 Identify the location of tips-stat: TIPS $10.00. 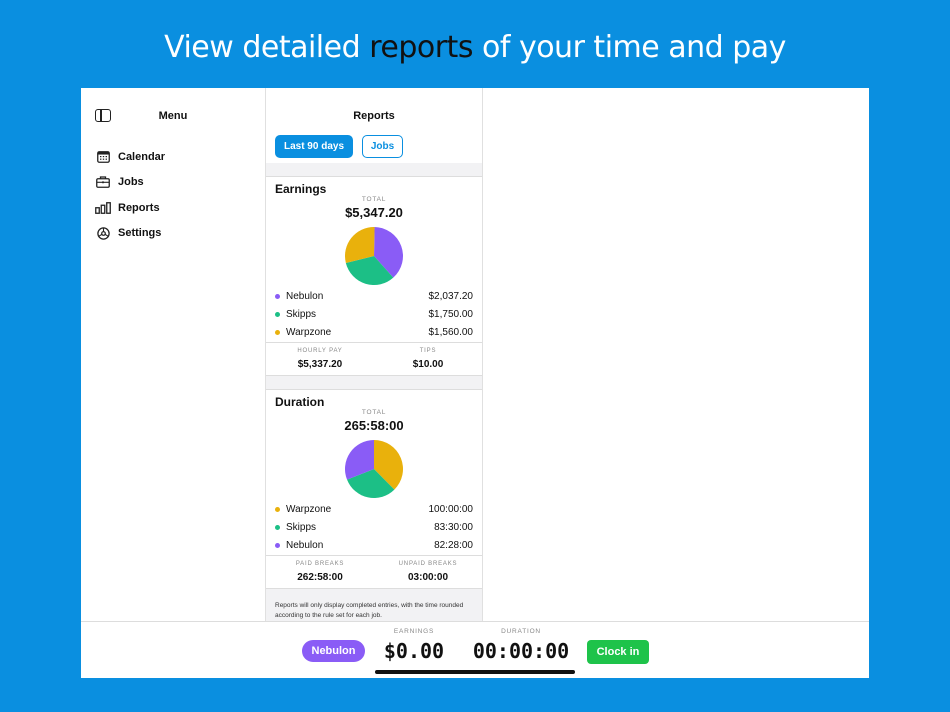
(428, 356).